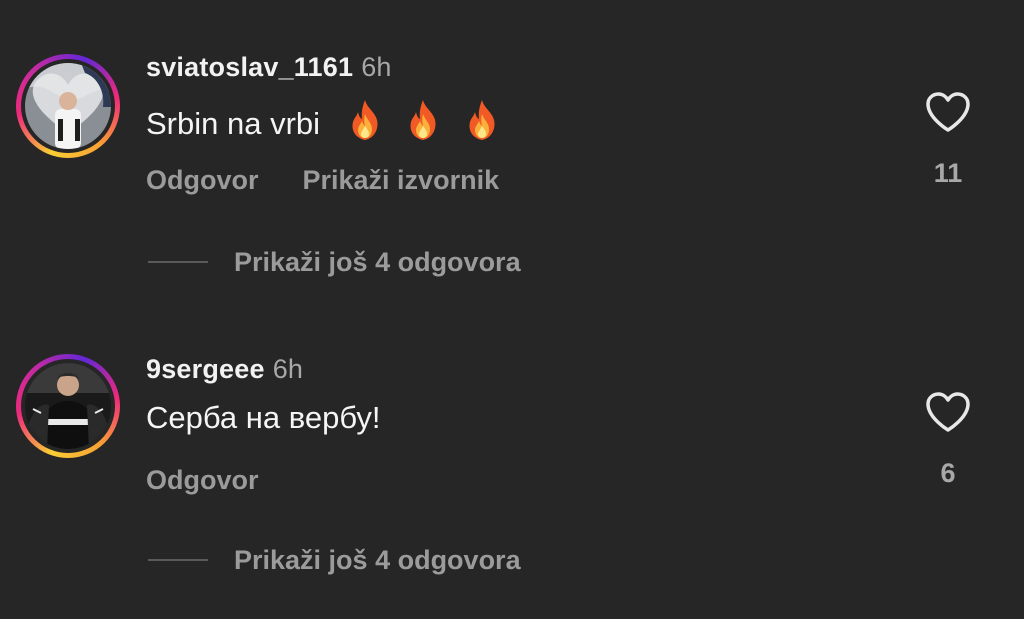  Describe the element at coordinates (948, 412) in the screenshot. I see `heart-icon` at that location.